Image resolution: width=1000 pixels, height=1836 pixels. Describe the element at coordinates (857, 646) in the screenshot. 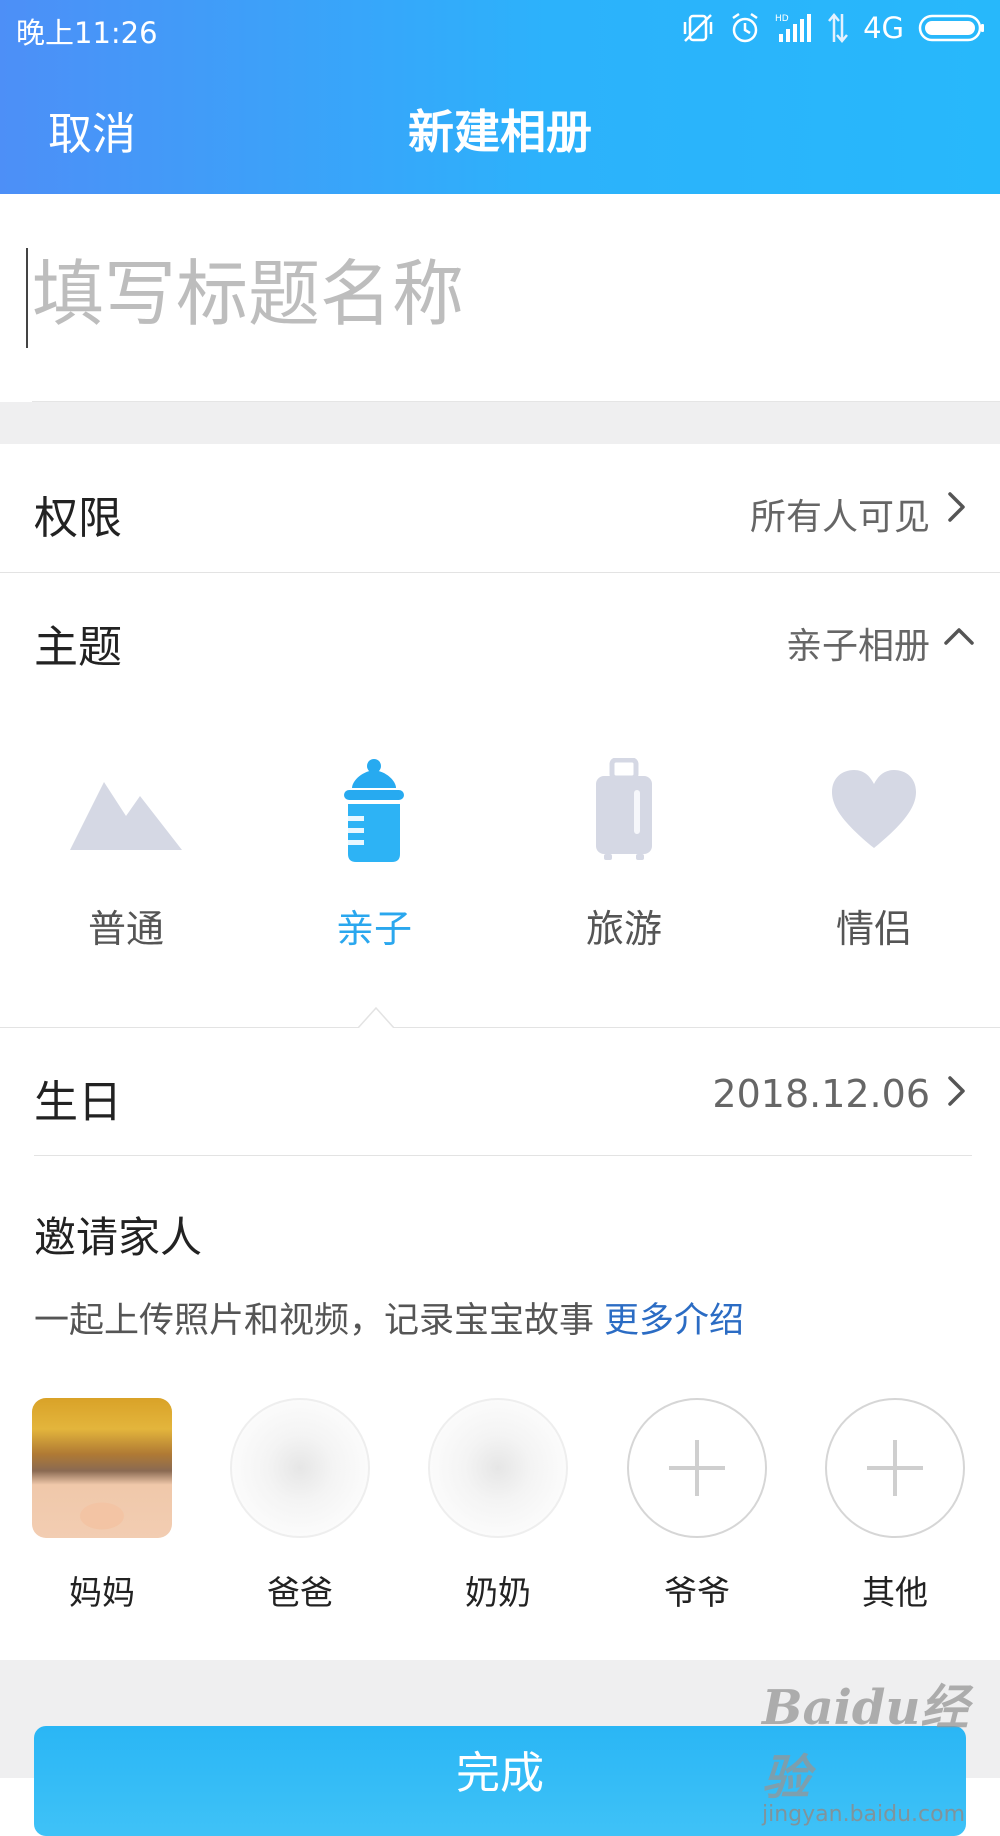

I see `theme-value: 亲子相册` at that location.